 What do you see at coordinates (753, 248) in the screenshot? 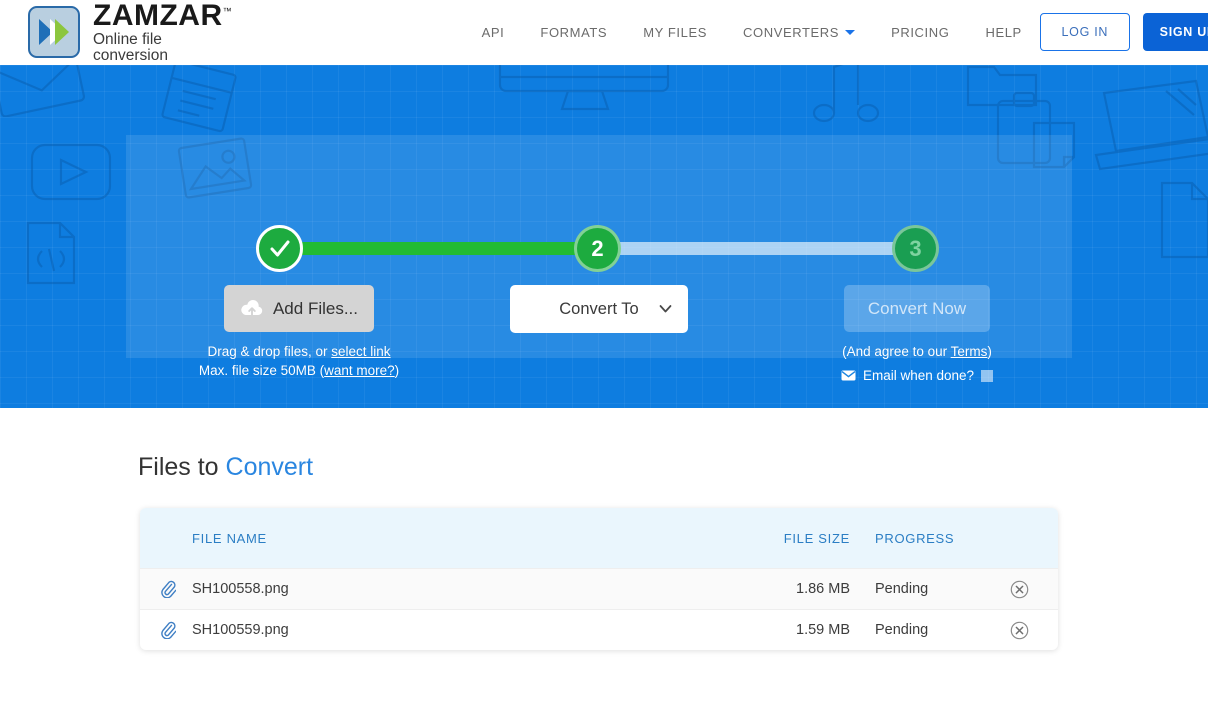
I see `step-track-remaining` at bounding box center [753, 248].